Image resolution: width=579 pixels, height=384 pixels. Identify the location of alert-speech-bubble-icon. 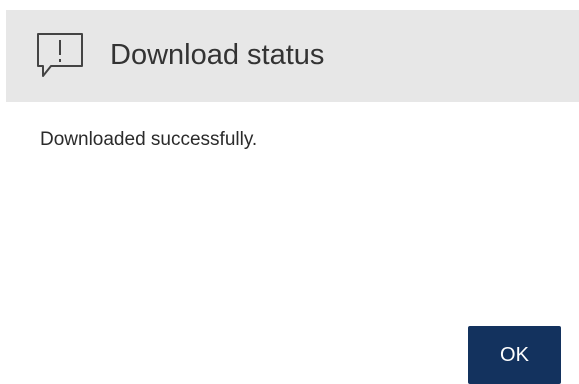
(60, 56).